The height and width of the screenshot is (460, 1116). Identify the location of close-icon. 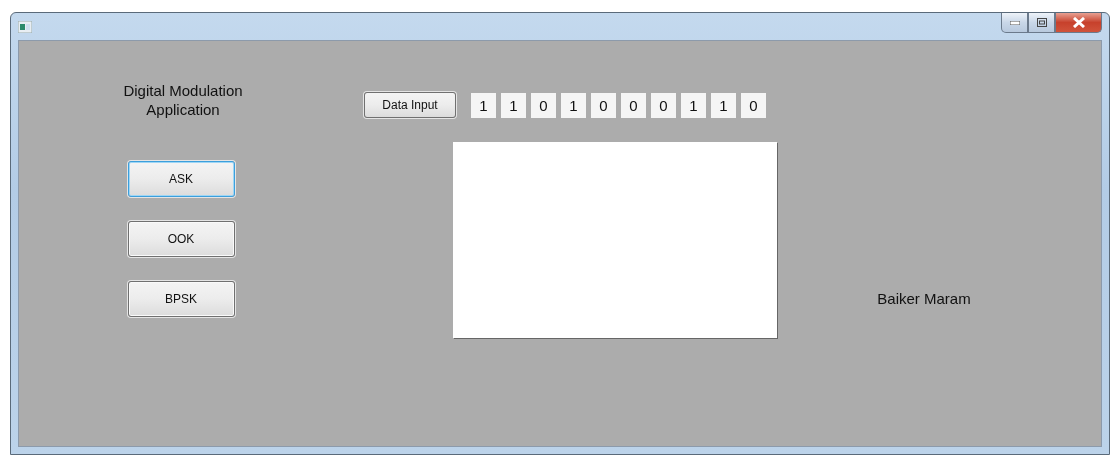
(1078, 22).